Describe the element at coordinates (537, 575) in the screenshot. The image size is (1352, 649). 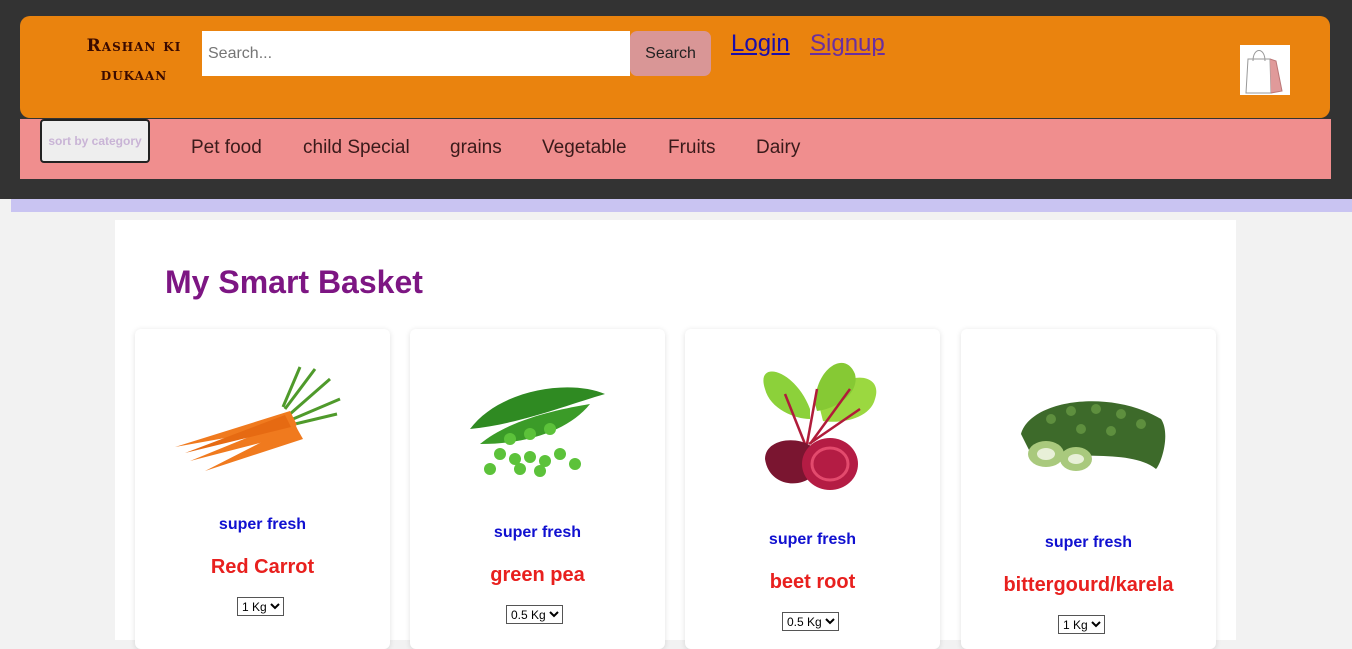
I see `product-name: green pea` at that location.